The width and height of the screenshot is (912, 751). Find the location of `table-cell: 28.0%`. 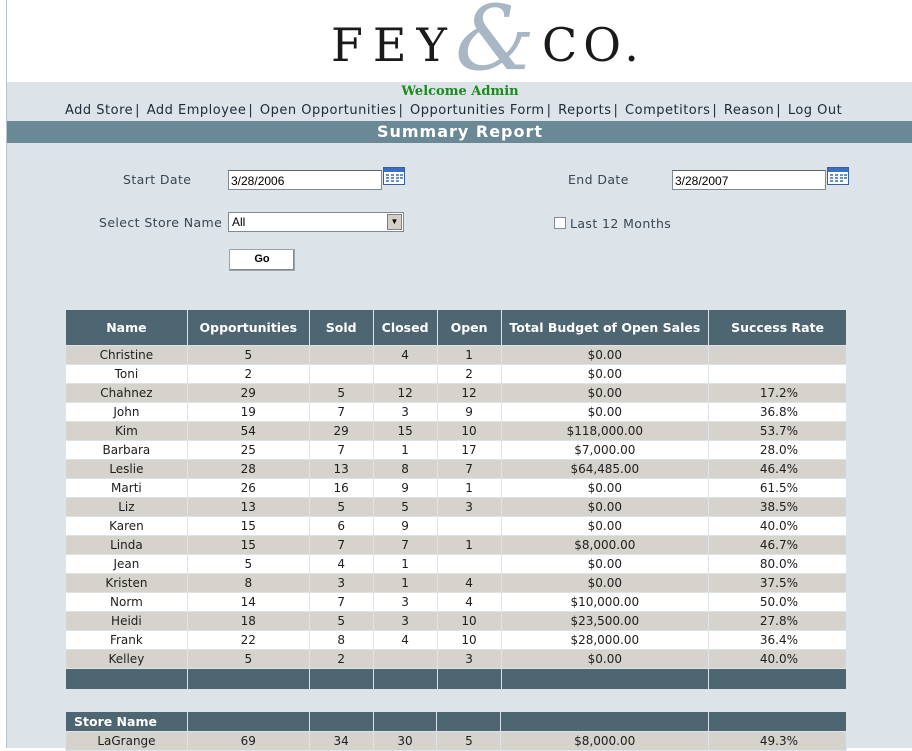

table-cell: 28.0% is located at coordinates (777, 450).